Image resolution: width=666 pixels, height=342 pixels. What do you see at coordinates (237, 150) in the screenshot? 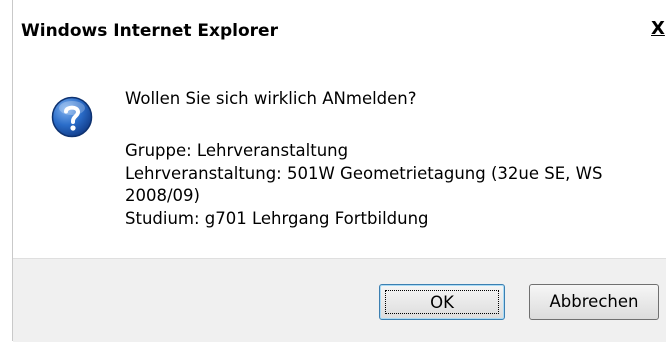
I see `detail-line: Gruppe: Lehrveranstaltung` at bounding box center [237, 150].